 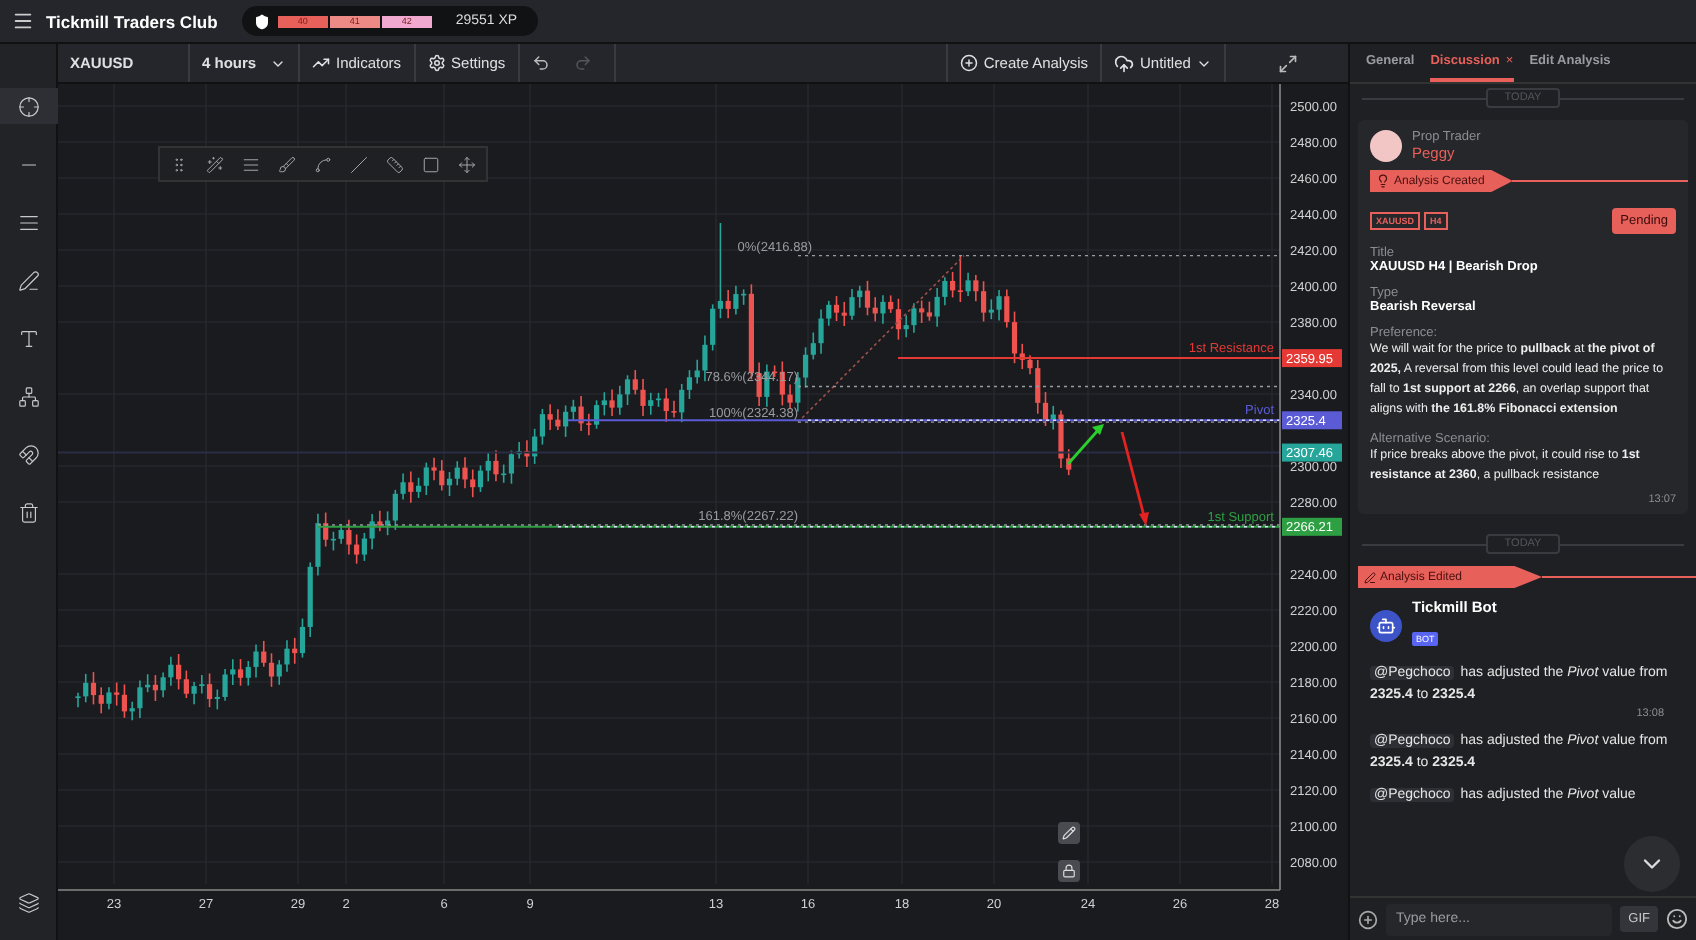 What do you see at coordinates (323, 164) in the screenshot?
I see `curve-icon` at bounding box center [323, 164].